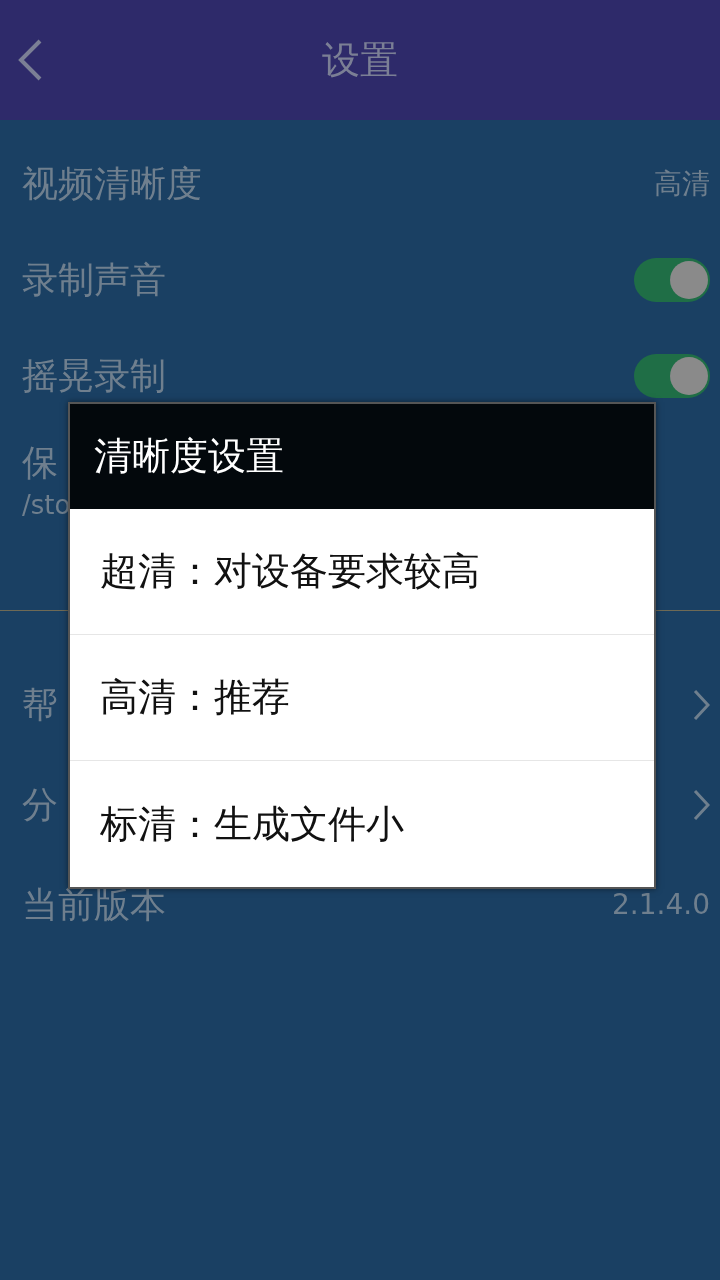 Image resolution: width=720 pixels, height=1280 pixels. Describe the element at coordinates (682, 184) in the screenshot. I see `setting-value: 高清` at that location.